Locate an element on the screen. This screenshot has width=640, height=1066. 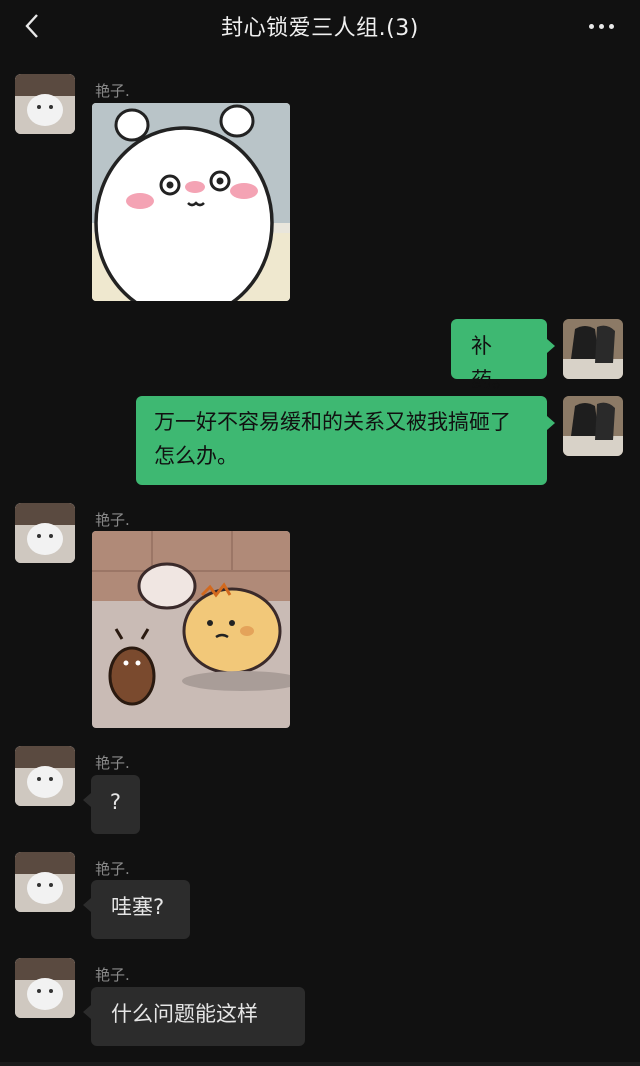
chat-title: 封心锁爱三人组.(3) is located at coordinates (320, 28).